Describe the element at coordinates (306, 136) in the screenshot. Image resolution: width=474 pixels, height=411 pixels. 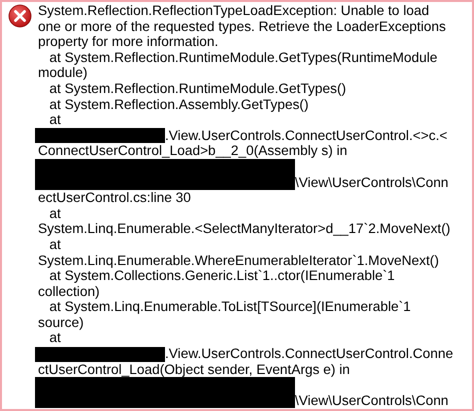
I see `error-text-line: .View.UserControls.ConnectUserControl.<>c.<` at that location.